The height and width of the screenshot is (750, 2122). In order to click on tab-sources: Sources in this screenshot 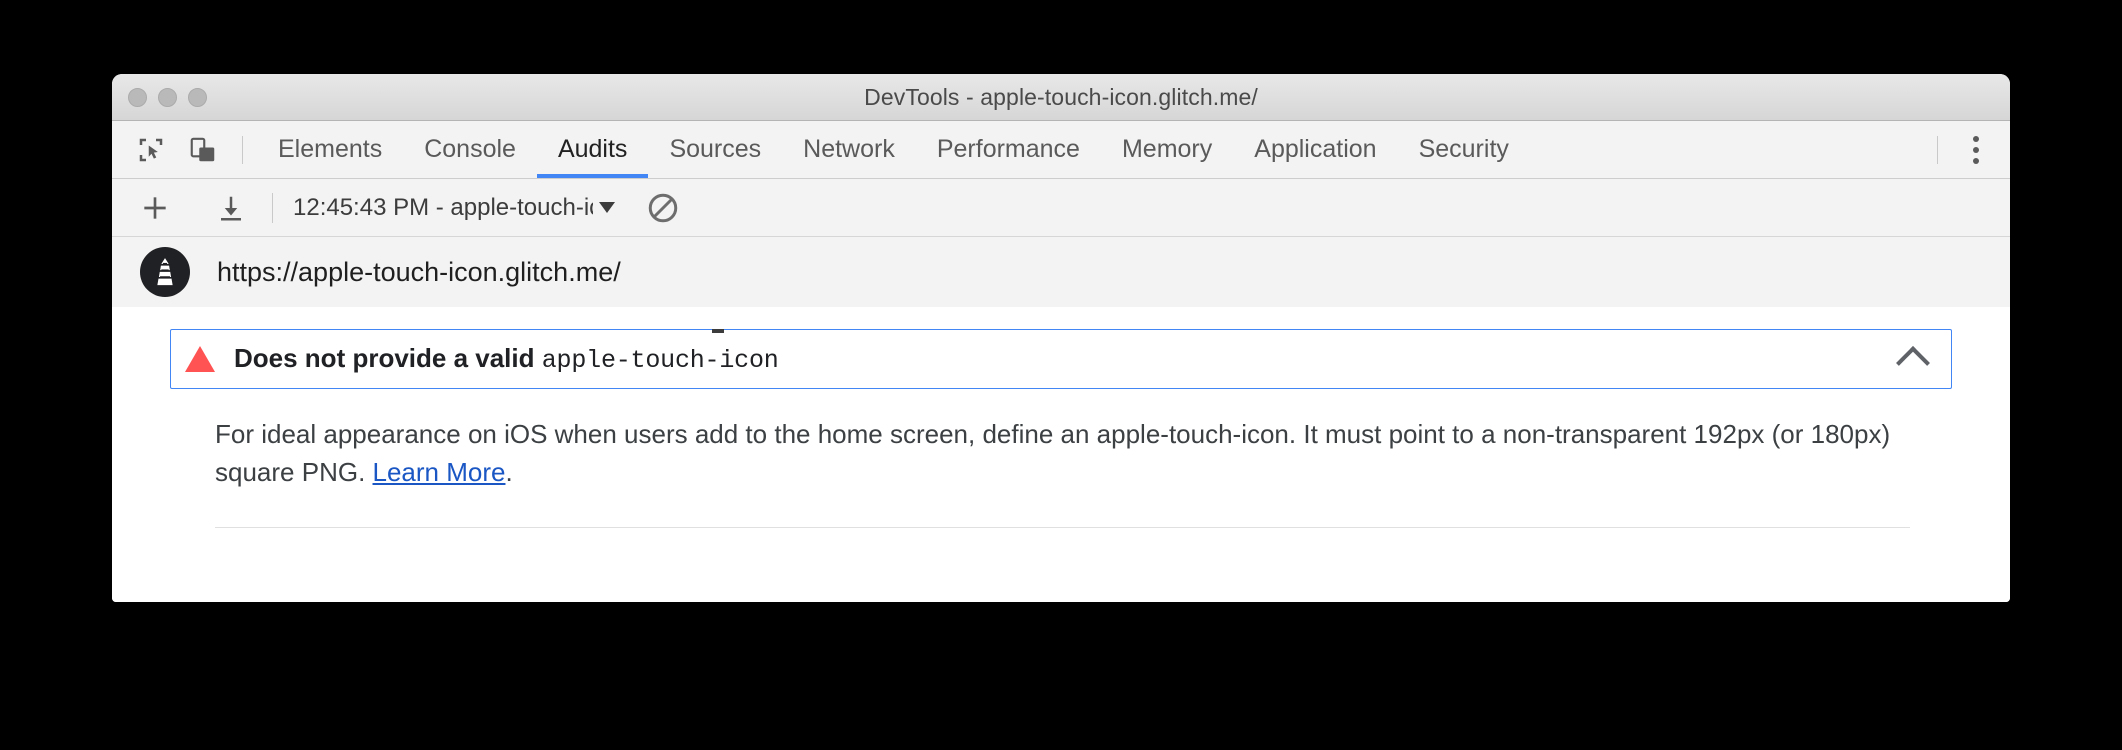, I will do `click(715, 149)`.